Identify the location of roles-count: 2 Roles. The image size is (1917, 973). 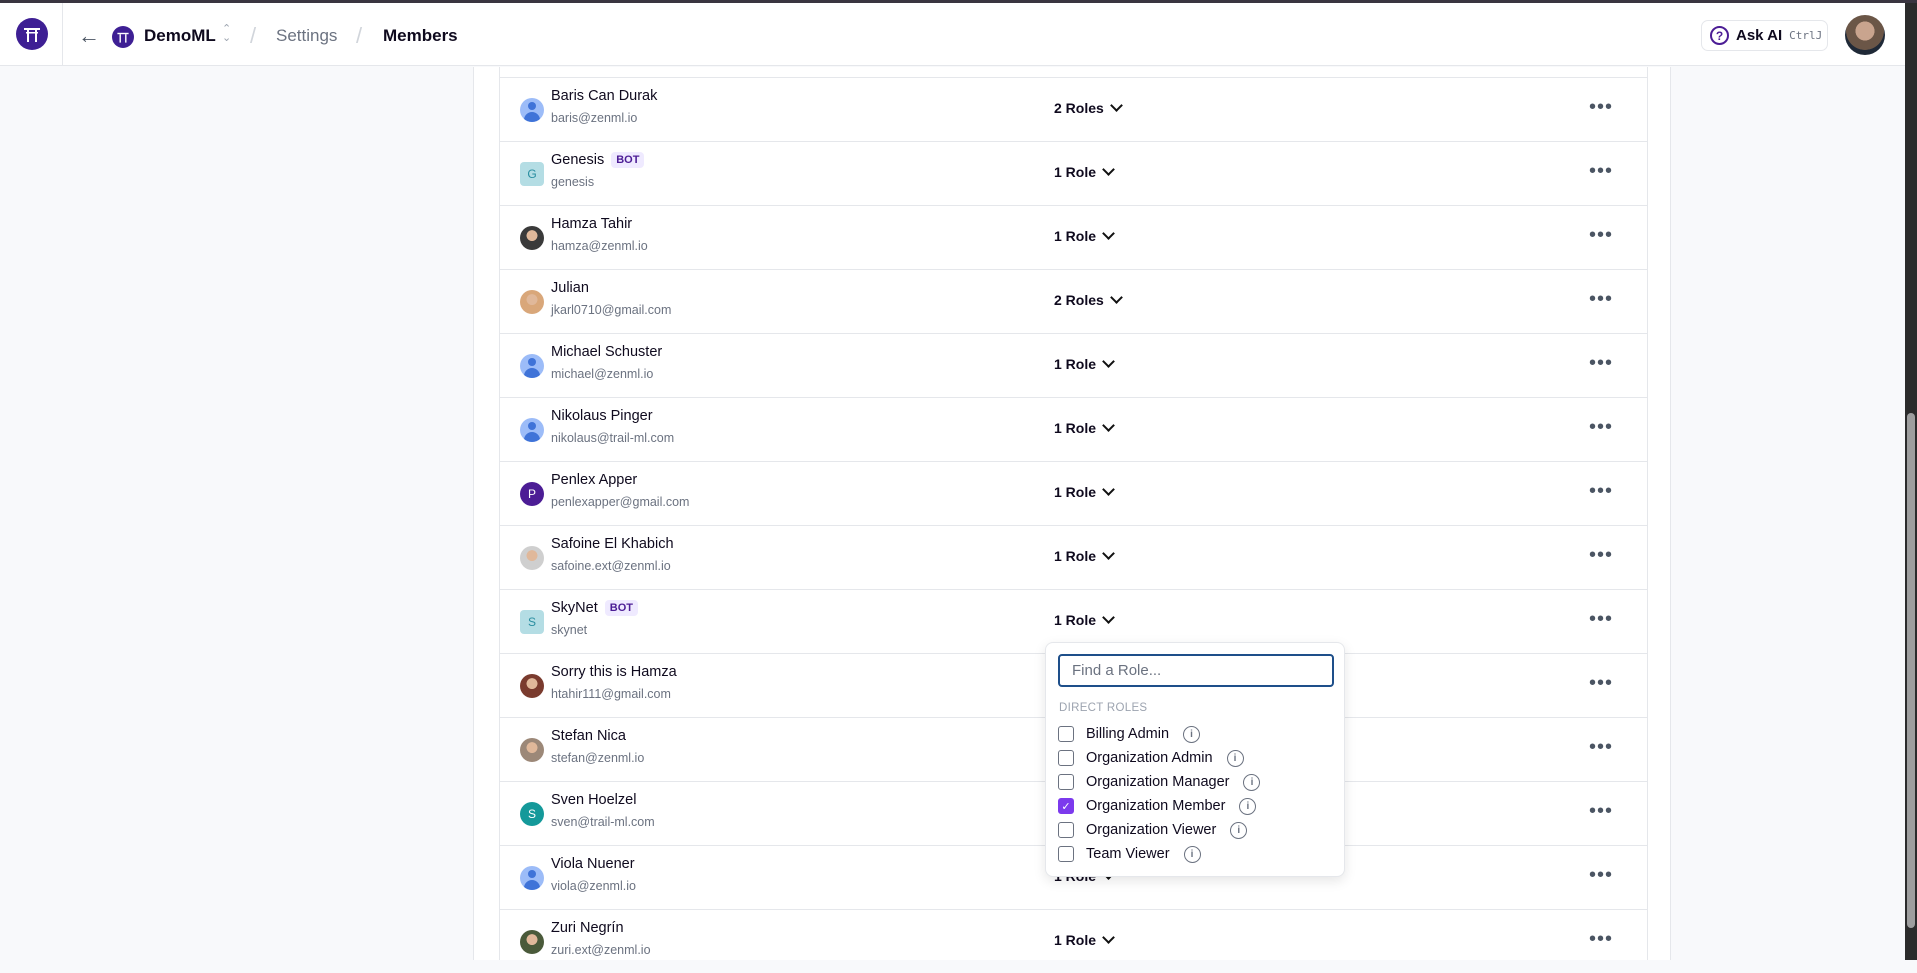
(1079, 300).